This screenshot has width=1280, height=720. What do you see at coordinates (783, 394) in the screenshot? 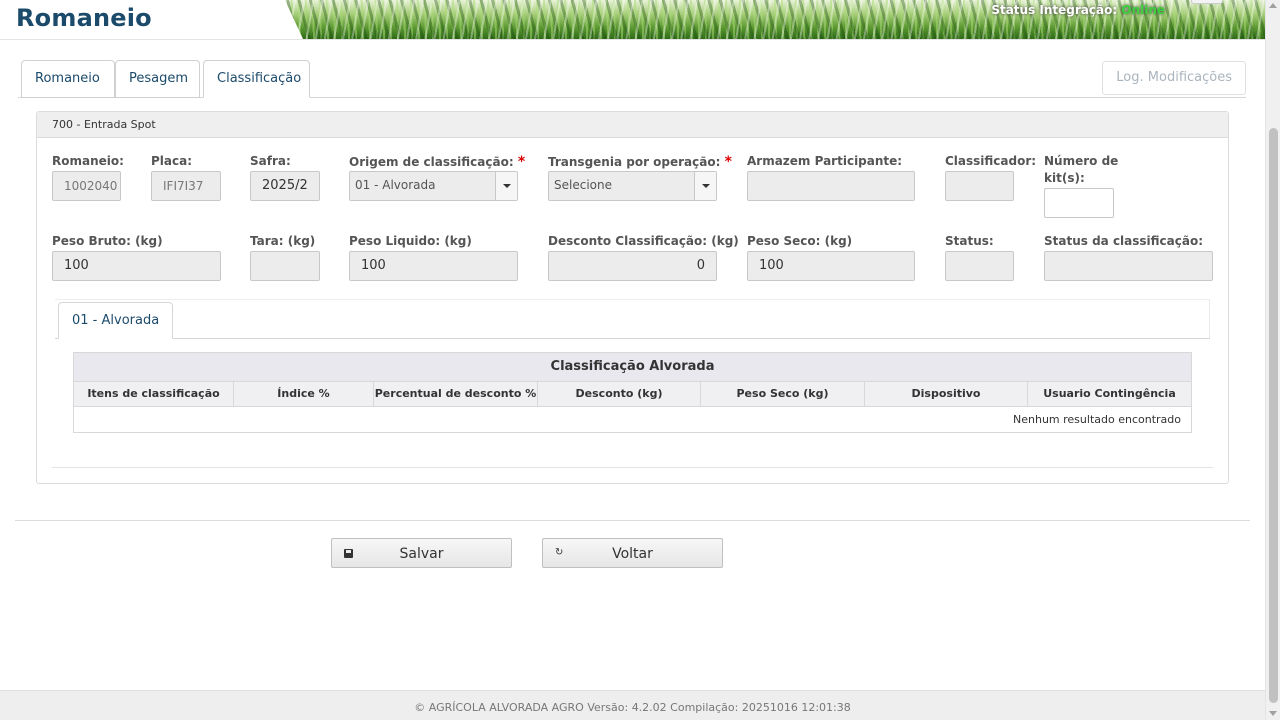
I see `column-header-peso-seco: Peso Seco (kg)` at bounding box center [783, 394].